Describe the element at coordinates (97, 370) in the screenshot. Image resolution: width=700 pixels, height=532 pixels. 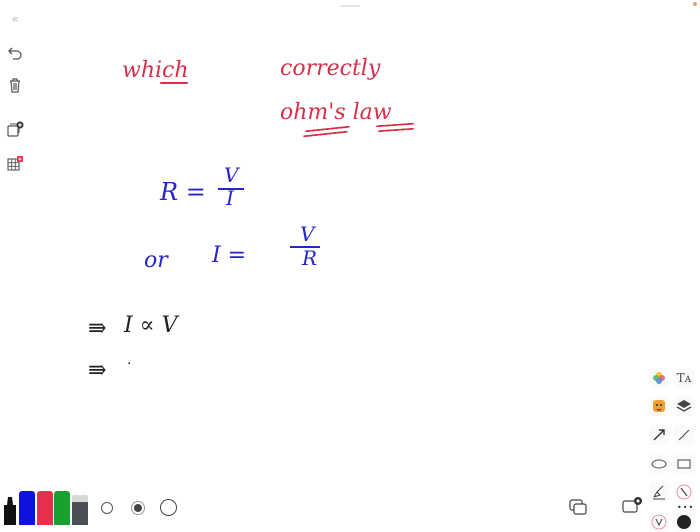
I see `implies-arrow-2: ⇛` at that location.